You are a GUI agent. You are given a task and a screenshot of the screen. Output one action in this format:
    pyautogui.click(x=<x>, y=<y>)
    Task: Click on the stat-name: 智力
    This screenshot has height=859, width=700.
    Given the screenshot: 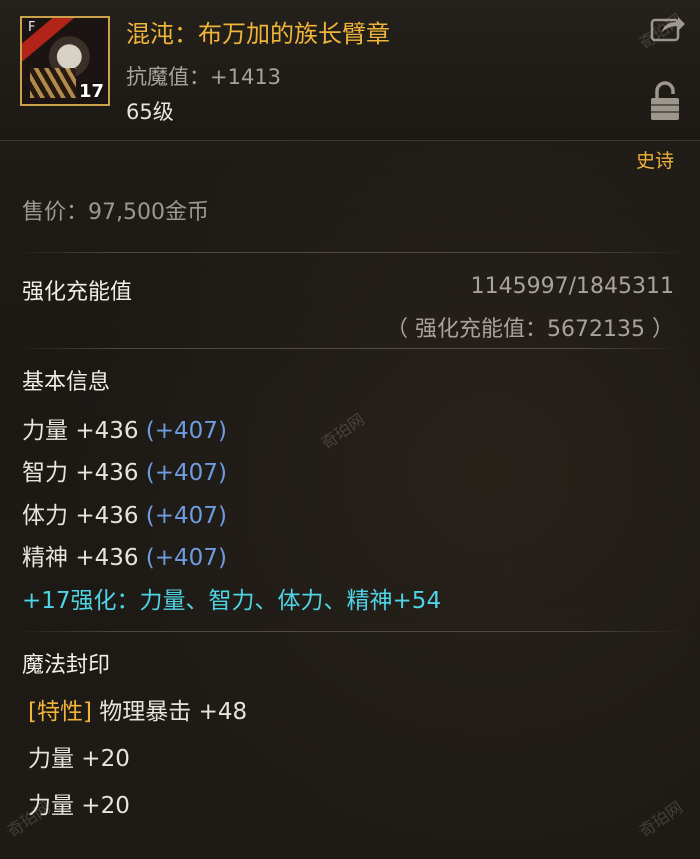 What is the action you would take?
    pyautogui.click(x=45, y=473)
    